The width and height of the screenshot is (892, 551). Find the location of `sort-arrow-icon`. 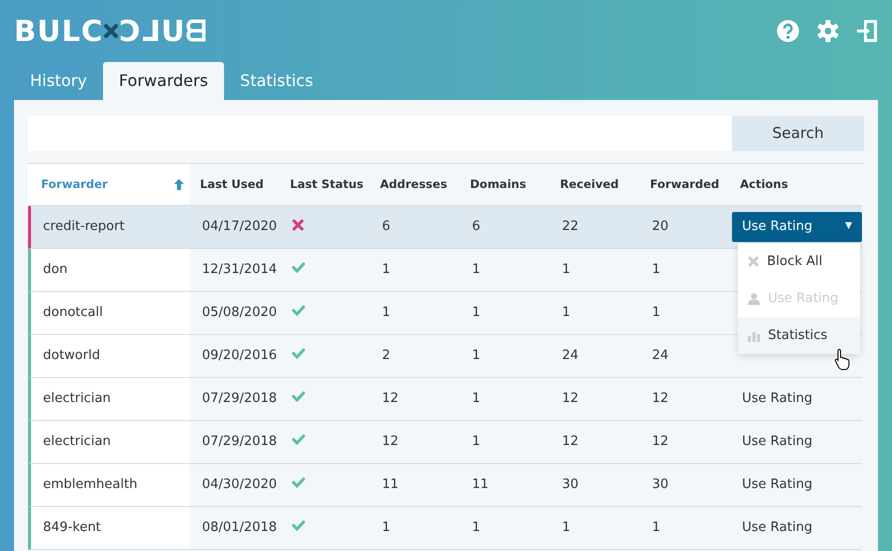

sort-arrow-icon is located at coordinates (179, 184).